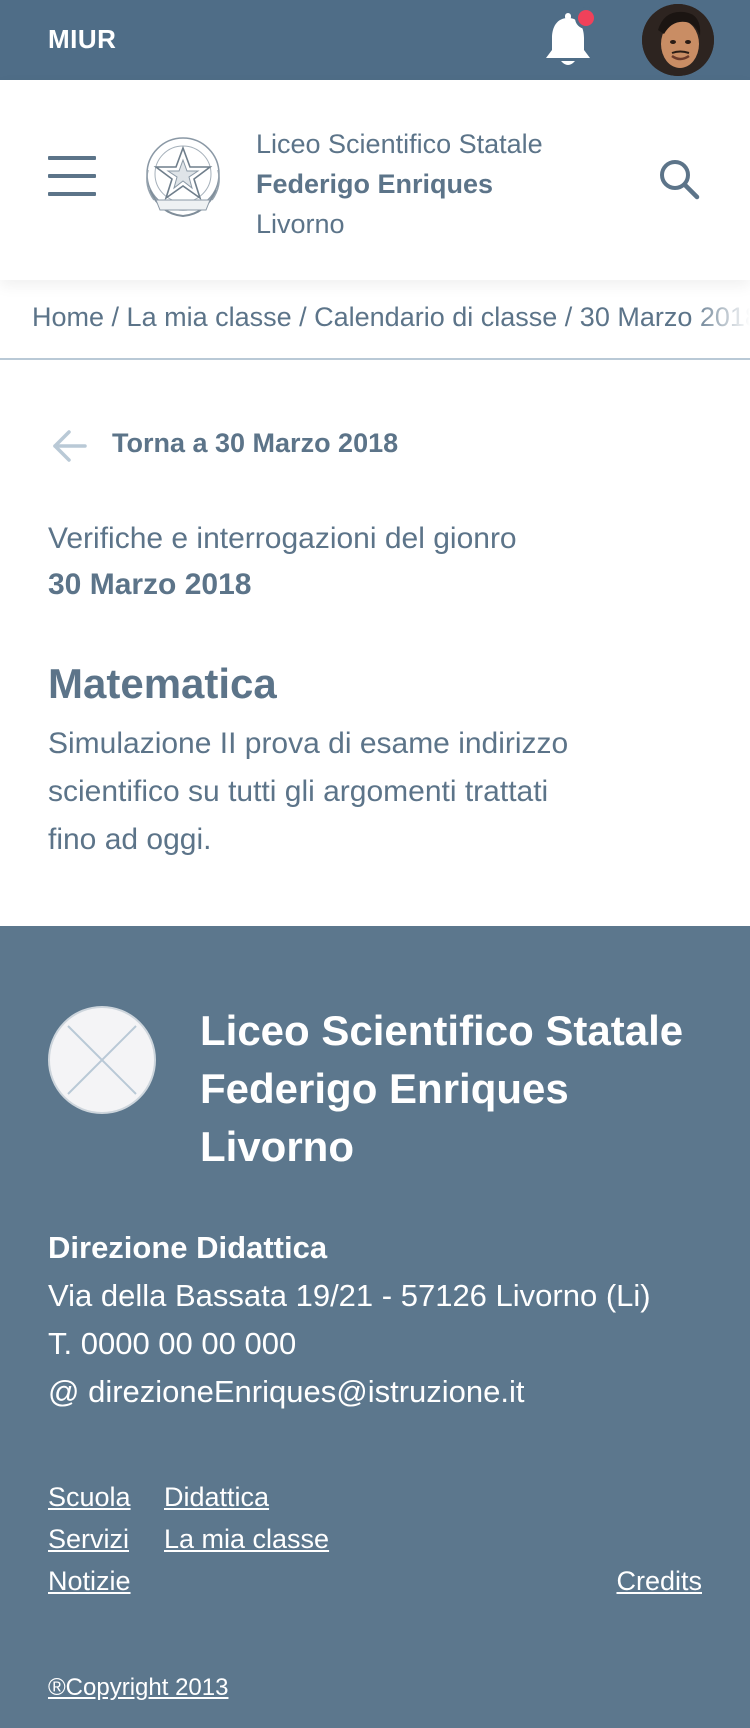 The width and height of the screenshot is (750, 1728). I want to click on event-subject: Matematica, so click(162, 683).